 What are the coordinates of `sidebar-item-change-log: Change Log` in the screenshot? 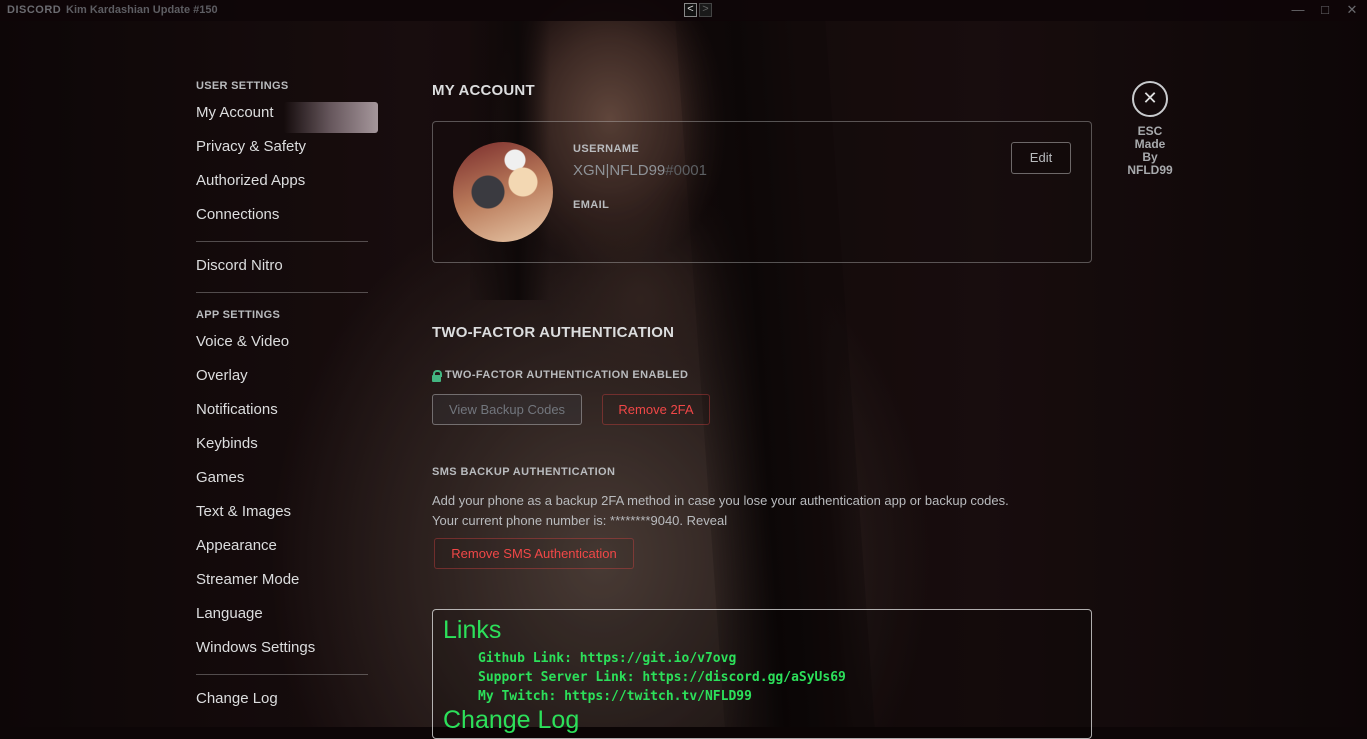 It's located at (291, 699).